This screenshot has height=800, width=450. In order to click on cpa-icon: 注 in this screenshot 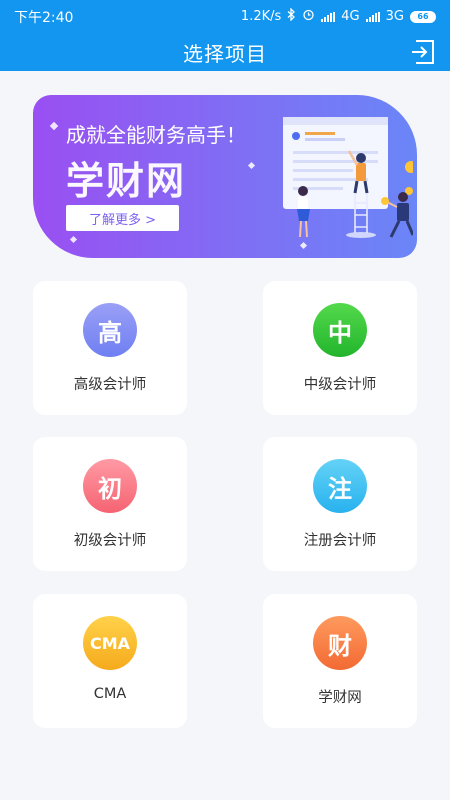, I will do `click(340, 486)`.